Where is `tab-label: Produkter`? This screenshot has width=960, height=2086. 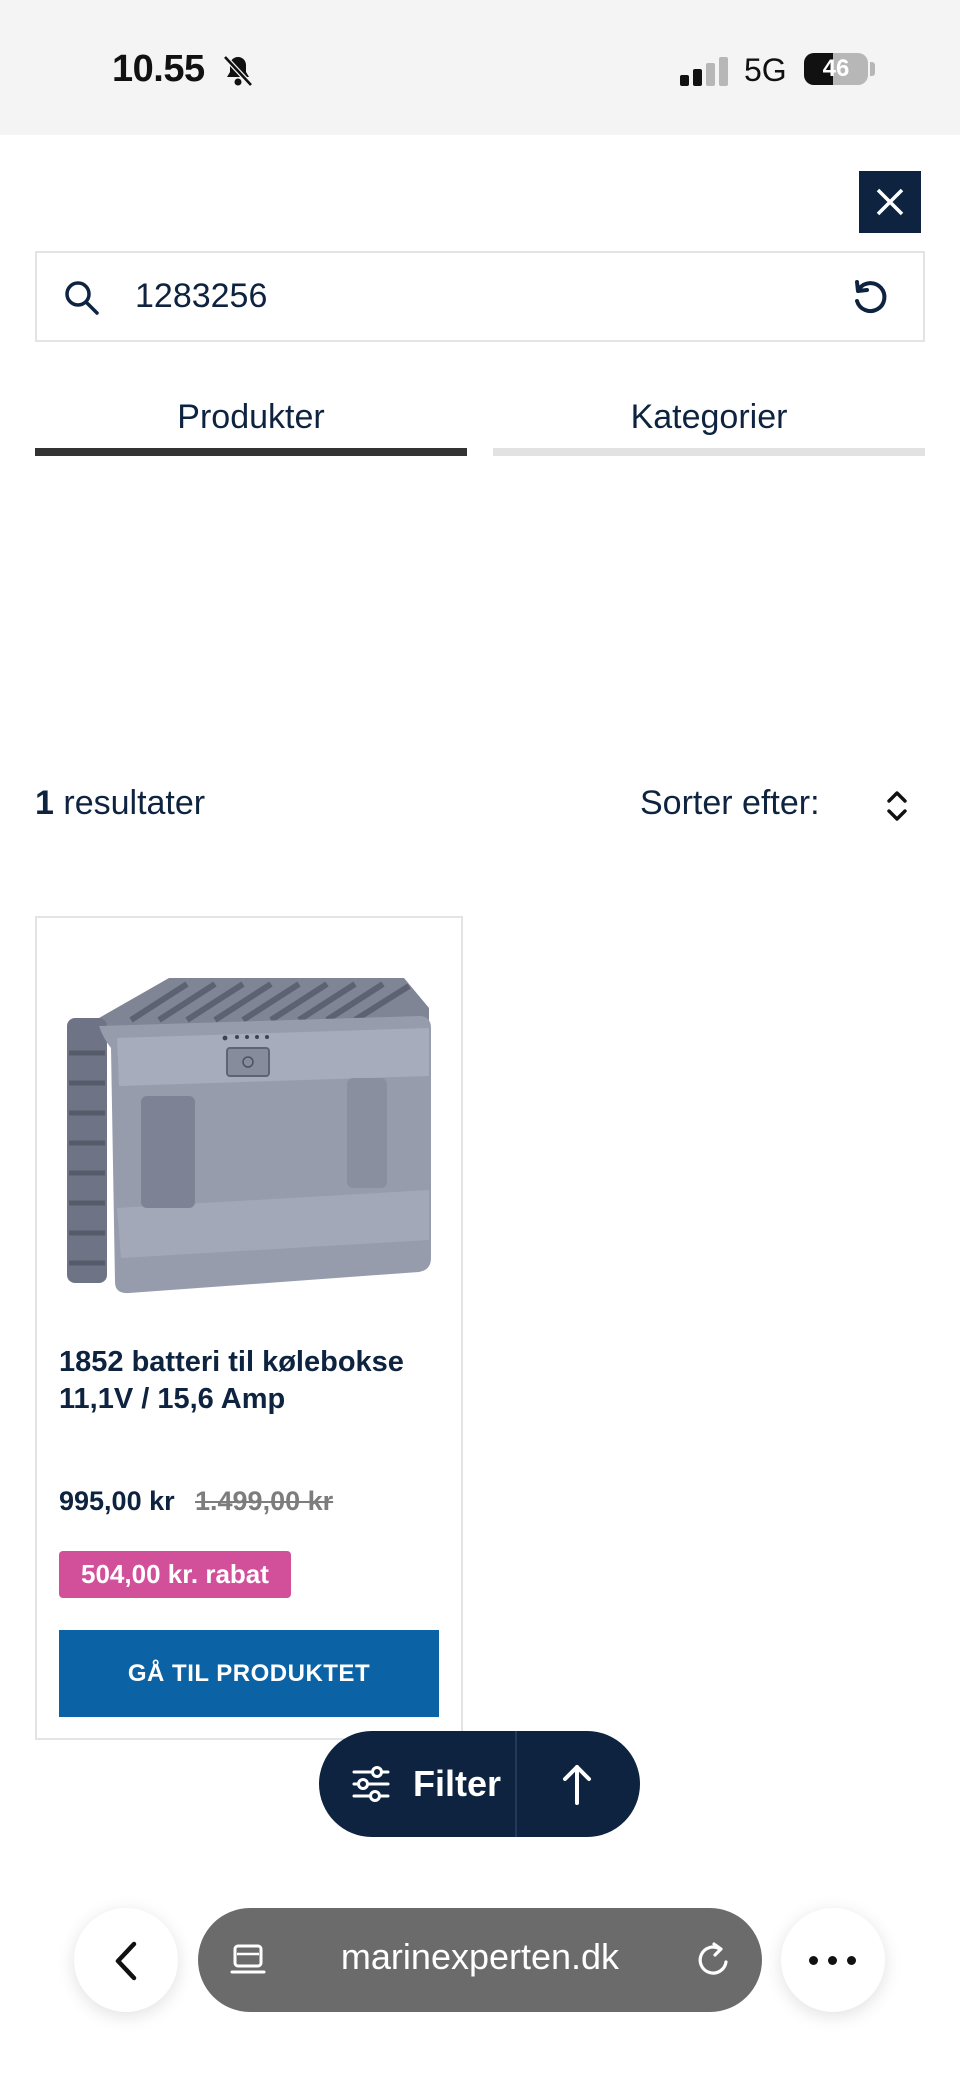
tab-label: Produkter is located at coordinates (251, 417).